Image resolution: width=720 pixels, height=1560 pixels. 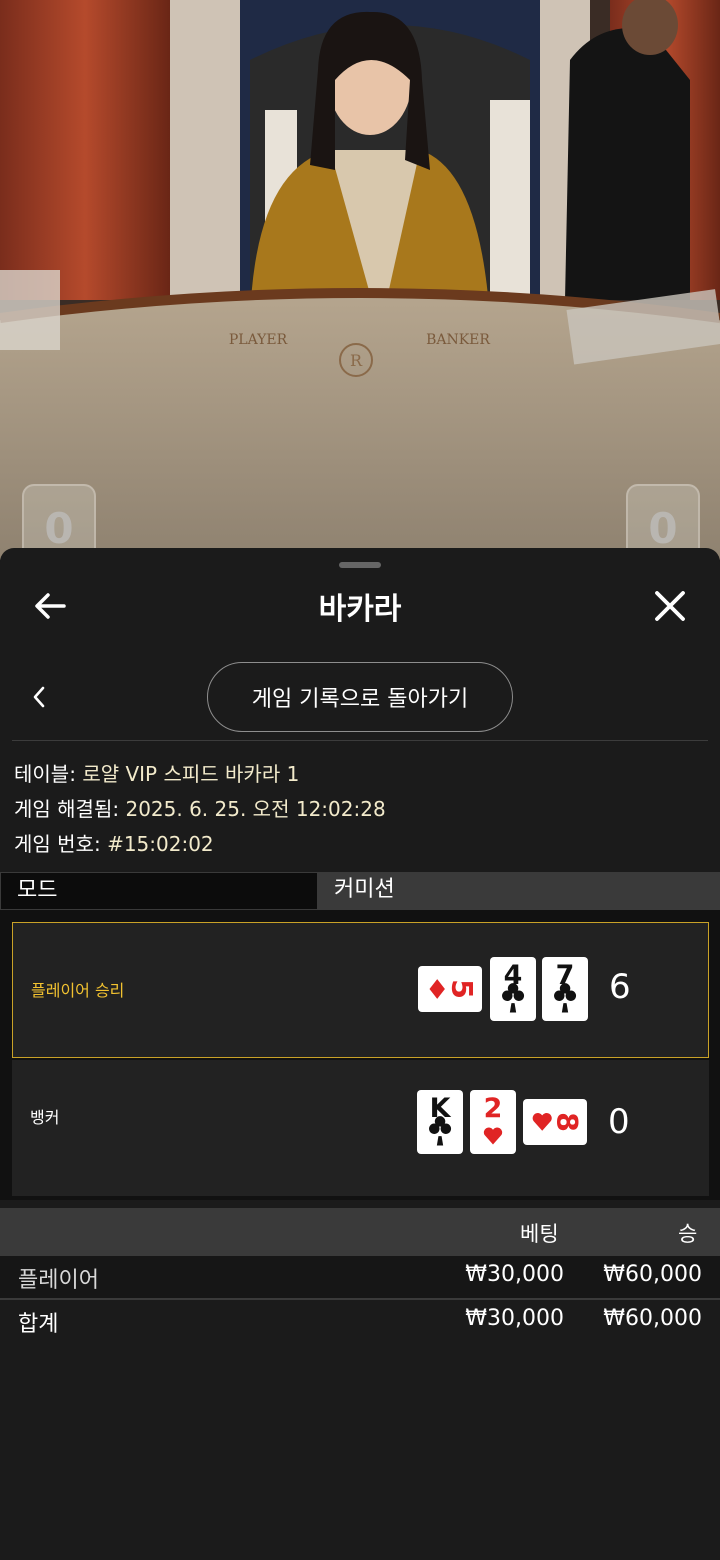 What do you see at coordinates (688, 1234) in the screenshot?
I see `win-column-header: 승` at bounding box center [688, 1234].